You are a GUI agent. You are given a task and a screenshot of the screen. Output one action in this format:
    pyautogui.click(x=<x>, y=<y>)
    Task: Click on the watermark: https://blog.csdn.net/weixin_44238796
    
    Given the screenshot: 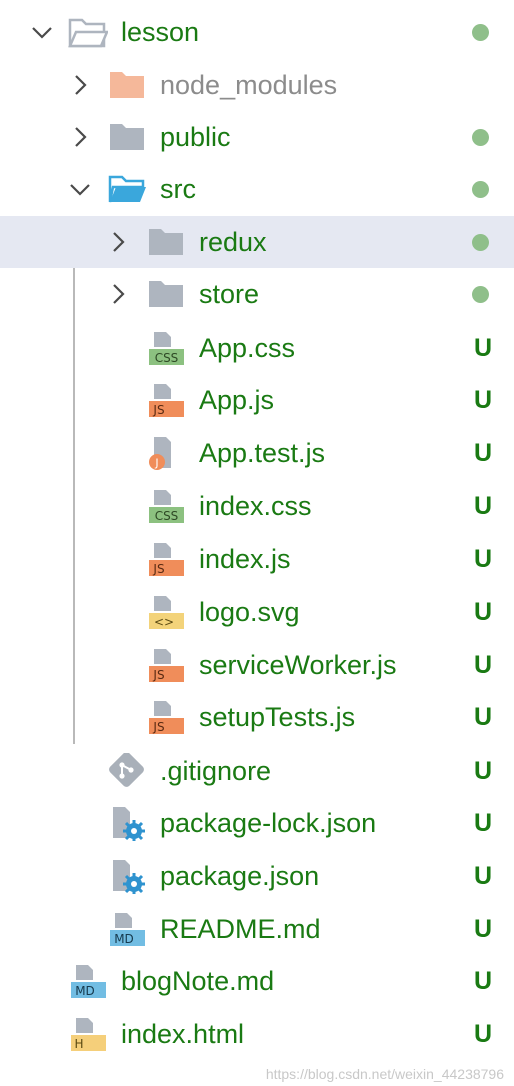 What is the action you would take?
    pyautogui.click(x=384, y=1074)
    